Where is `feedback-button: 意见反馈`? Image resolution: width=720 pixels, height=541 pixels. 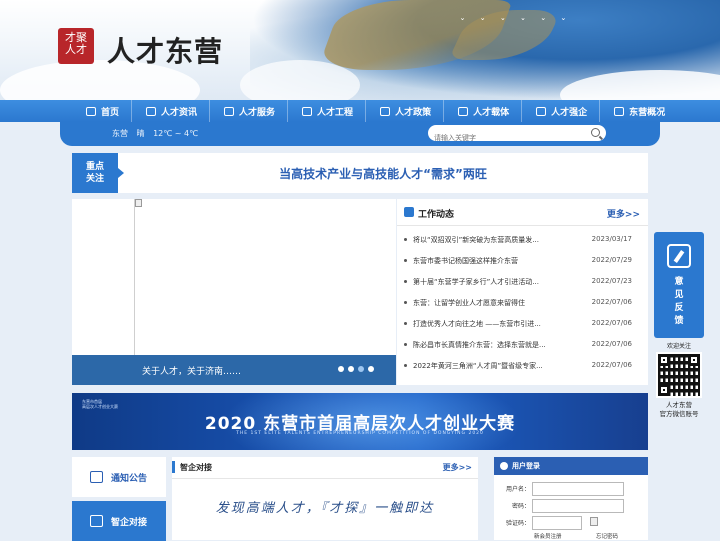 feedback-button: 意见反馈 is located at coordinates (679, 285).